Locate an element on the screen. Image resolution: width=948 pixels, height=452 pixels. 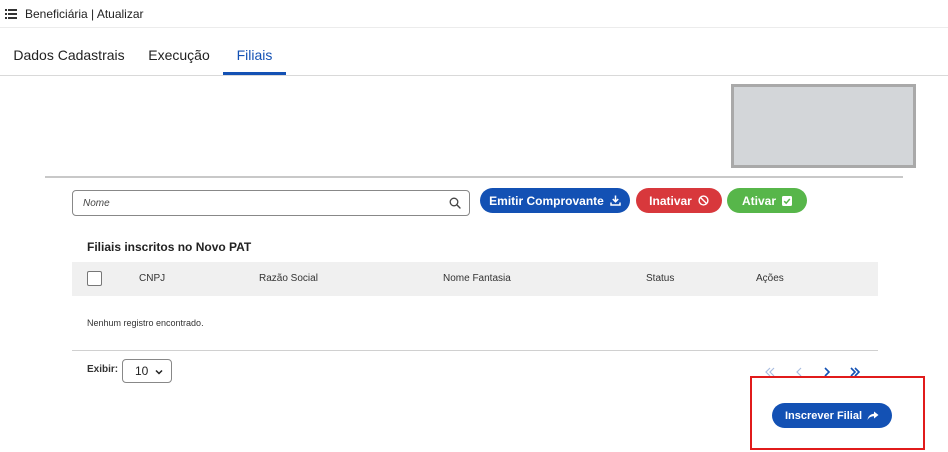
tab-dados-cadastrais: Dados Cadastrais is located at coordinates (69, 55).